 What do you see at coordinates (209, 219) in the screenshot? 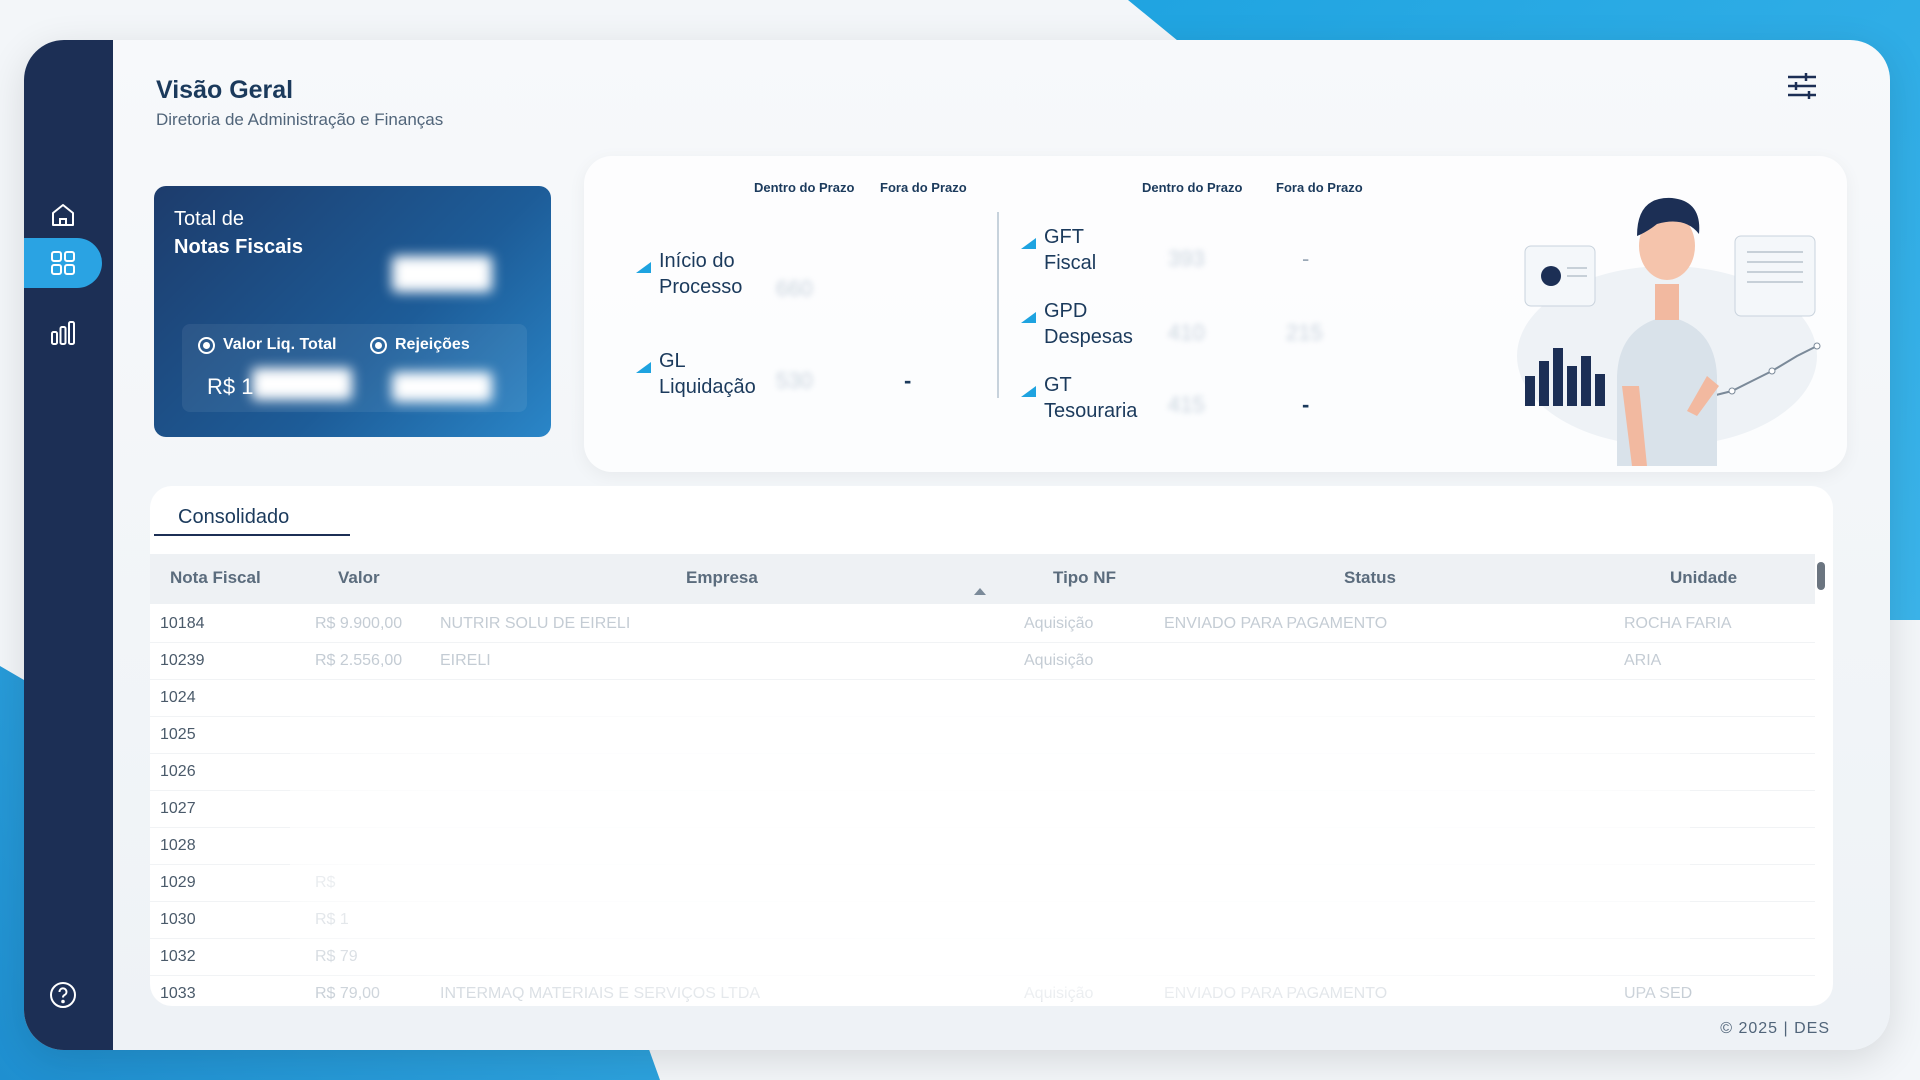
I see `kpi-label-total: Total de` at bounding box center [209, 219].